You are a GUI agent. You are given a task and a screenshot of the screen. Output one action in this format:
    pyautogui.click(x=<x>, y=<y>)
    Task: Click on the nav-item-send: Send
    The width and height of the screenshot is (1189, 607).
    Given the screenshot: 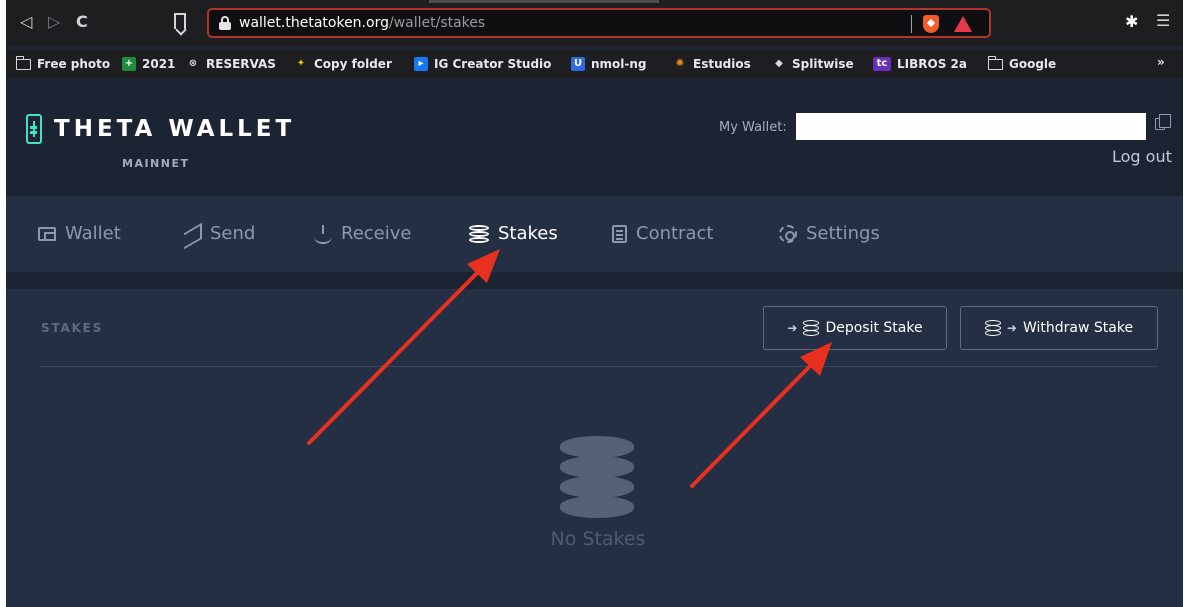 What is the action you would take?
    pyautogui.click(x=219, y=234)
    